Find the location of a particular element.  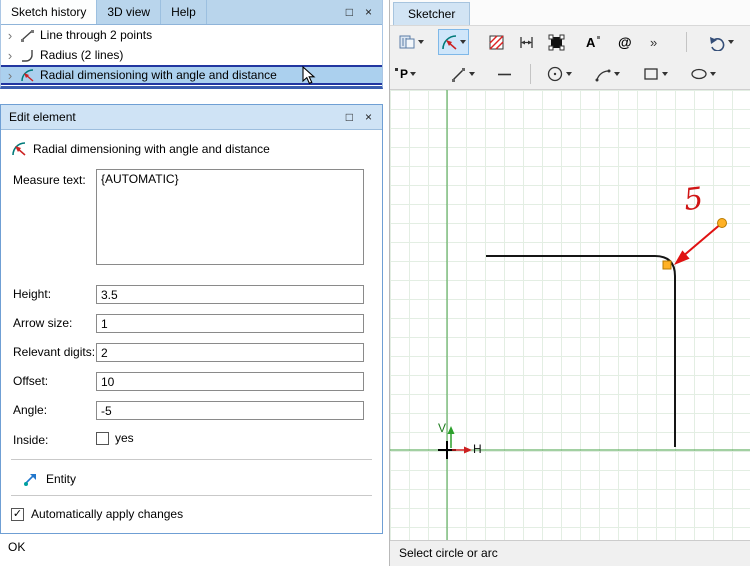

offset-label: Offset: is located at coordinates (31, 381).